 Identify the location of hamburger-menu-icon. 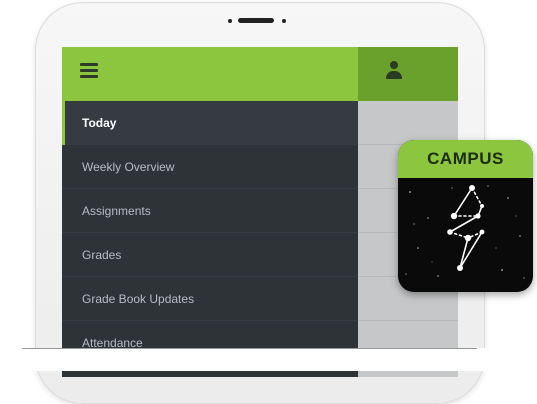
(89, 71).